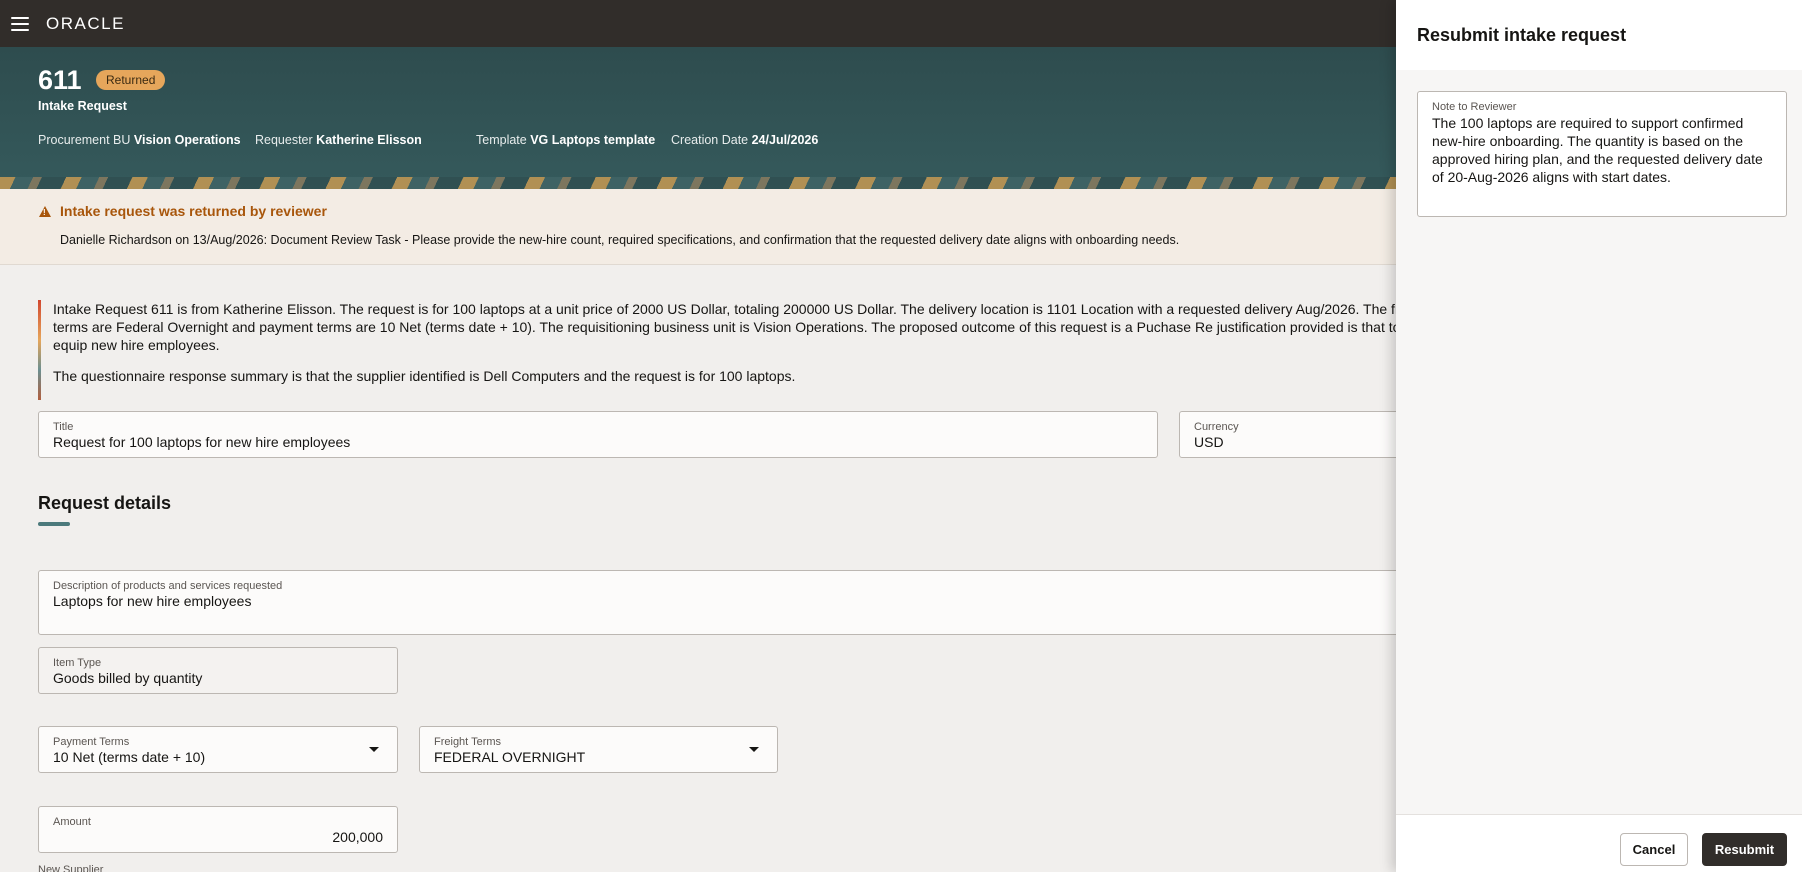  What do you see at coordinates (63, 427) in the screenshot?
I see `field-label: Title` at bounding box center [63, 427].